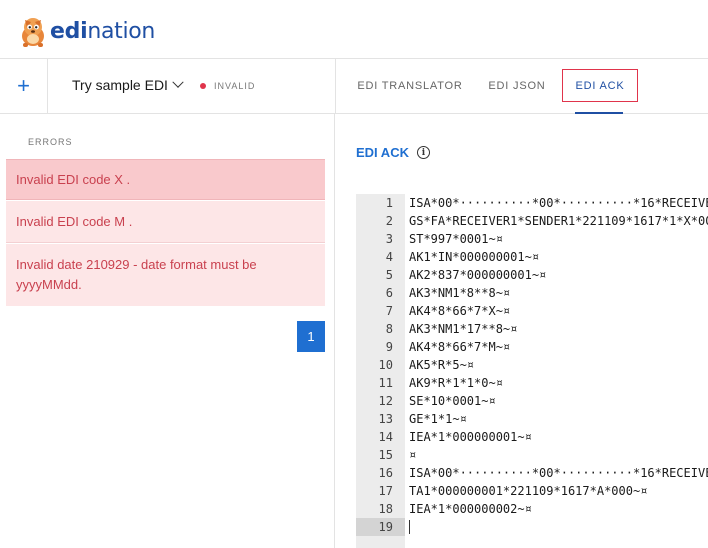  What do you see at coordinates (438, 419) in the screenshot?
I see `line-text: GE*1*1~¤` at bounding box center [438, 419].